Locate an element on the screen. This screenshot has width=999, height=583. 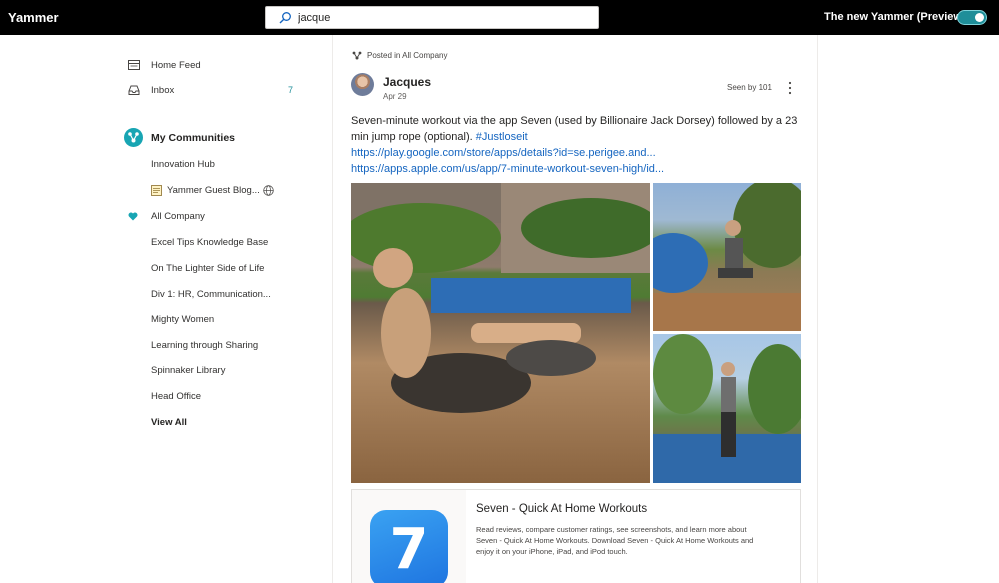
posted-in-text: Posted in All Company is located at coordinates (407, 55).